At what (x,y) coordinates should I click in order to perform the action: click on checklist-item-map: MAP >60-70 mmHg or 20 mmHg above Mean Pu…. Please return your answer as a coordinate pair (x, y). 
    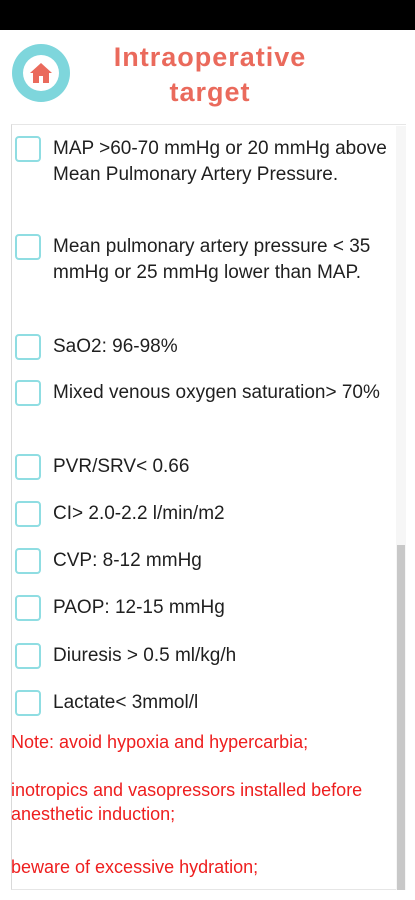
    Looking at the image, I should click on (205, 162).